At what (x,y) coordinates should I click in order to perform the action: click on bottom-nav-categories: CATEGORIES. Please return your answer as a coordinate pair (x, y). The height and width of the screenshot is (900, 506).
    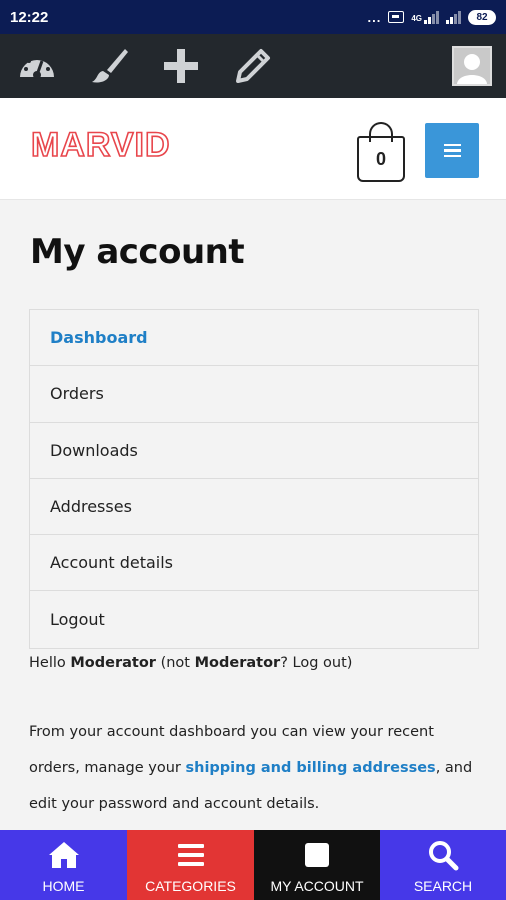
    Looking at the image, I should click on (190, 865).